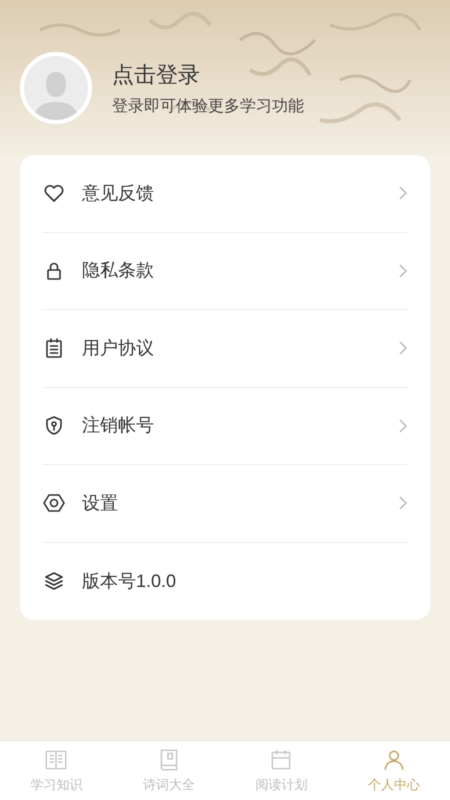 The image size is (450, 800). I want to click on menu-label: 用户协议, so click(232, 348).